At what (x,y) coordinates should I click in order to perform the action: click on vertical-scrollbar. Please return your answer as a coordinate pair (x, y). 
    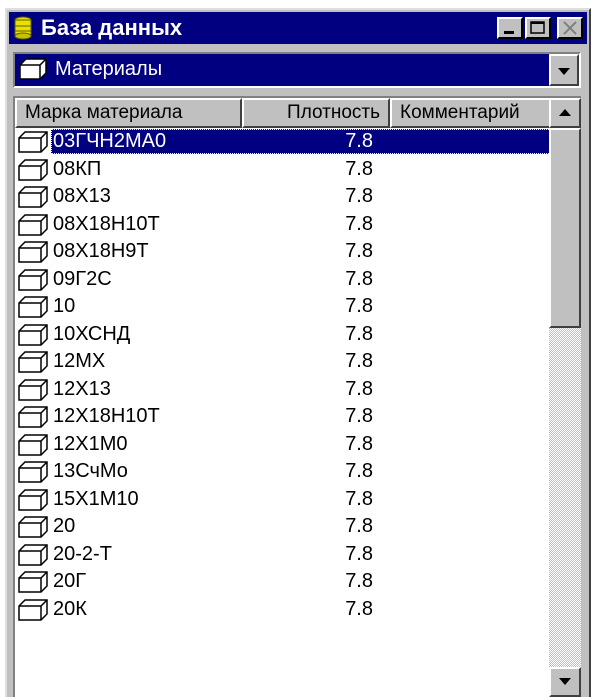
    Looking at the image, I should click on (565, 397).